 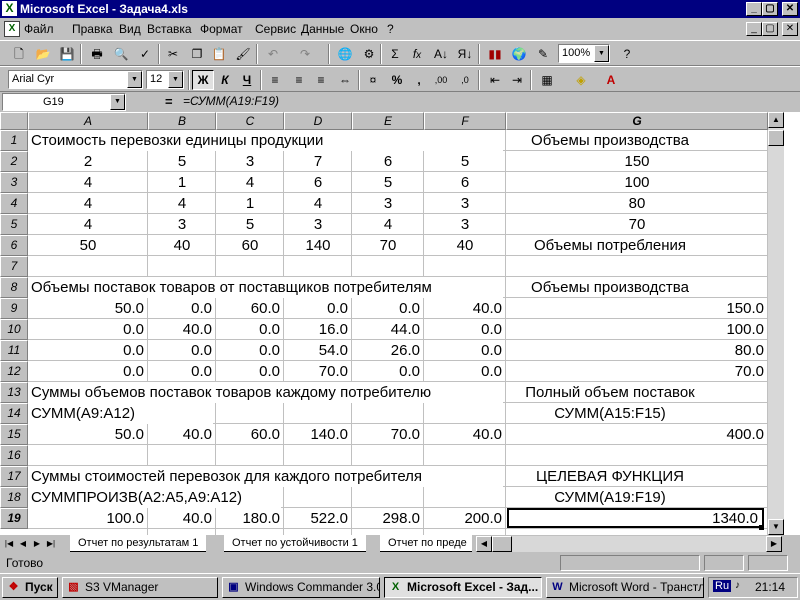 What do you see at coordinates (12, 29) in the screenshot?
I see `document-icon: X` at bounding box center [12, 29].